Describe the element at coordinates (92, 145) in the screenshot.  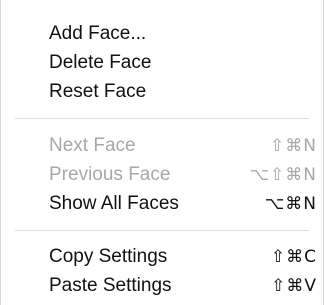
I see `menu-item-label: Next Face` at that location.